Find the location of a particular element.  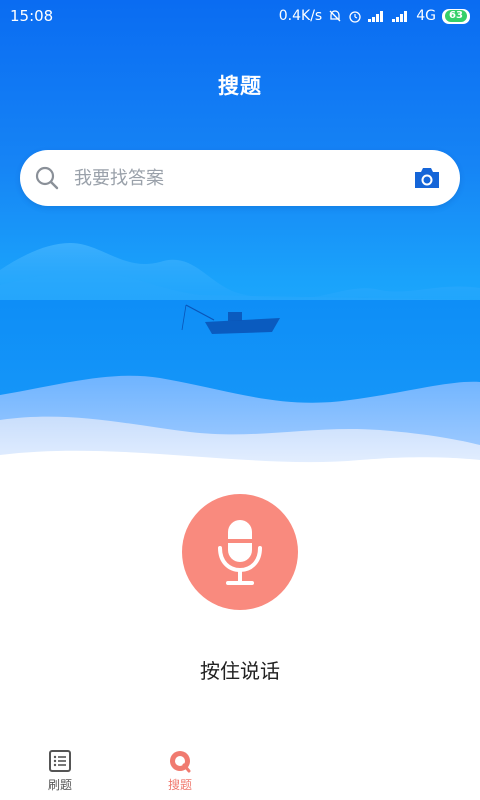

page-title: 搜题 is located at coordinates (240, 86).